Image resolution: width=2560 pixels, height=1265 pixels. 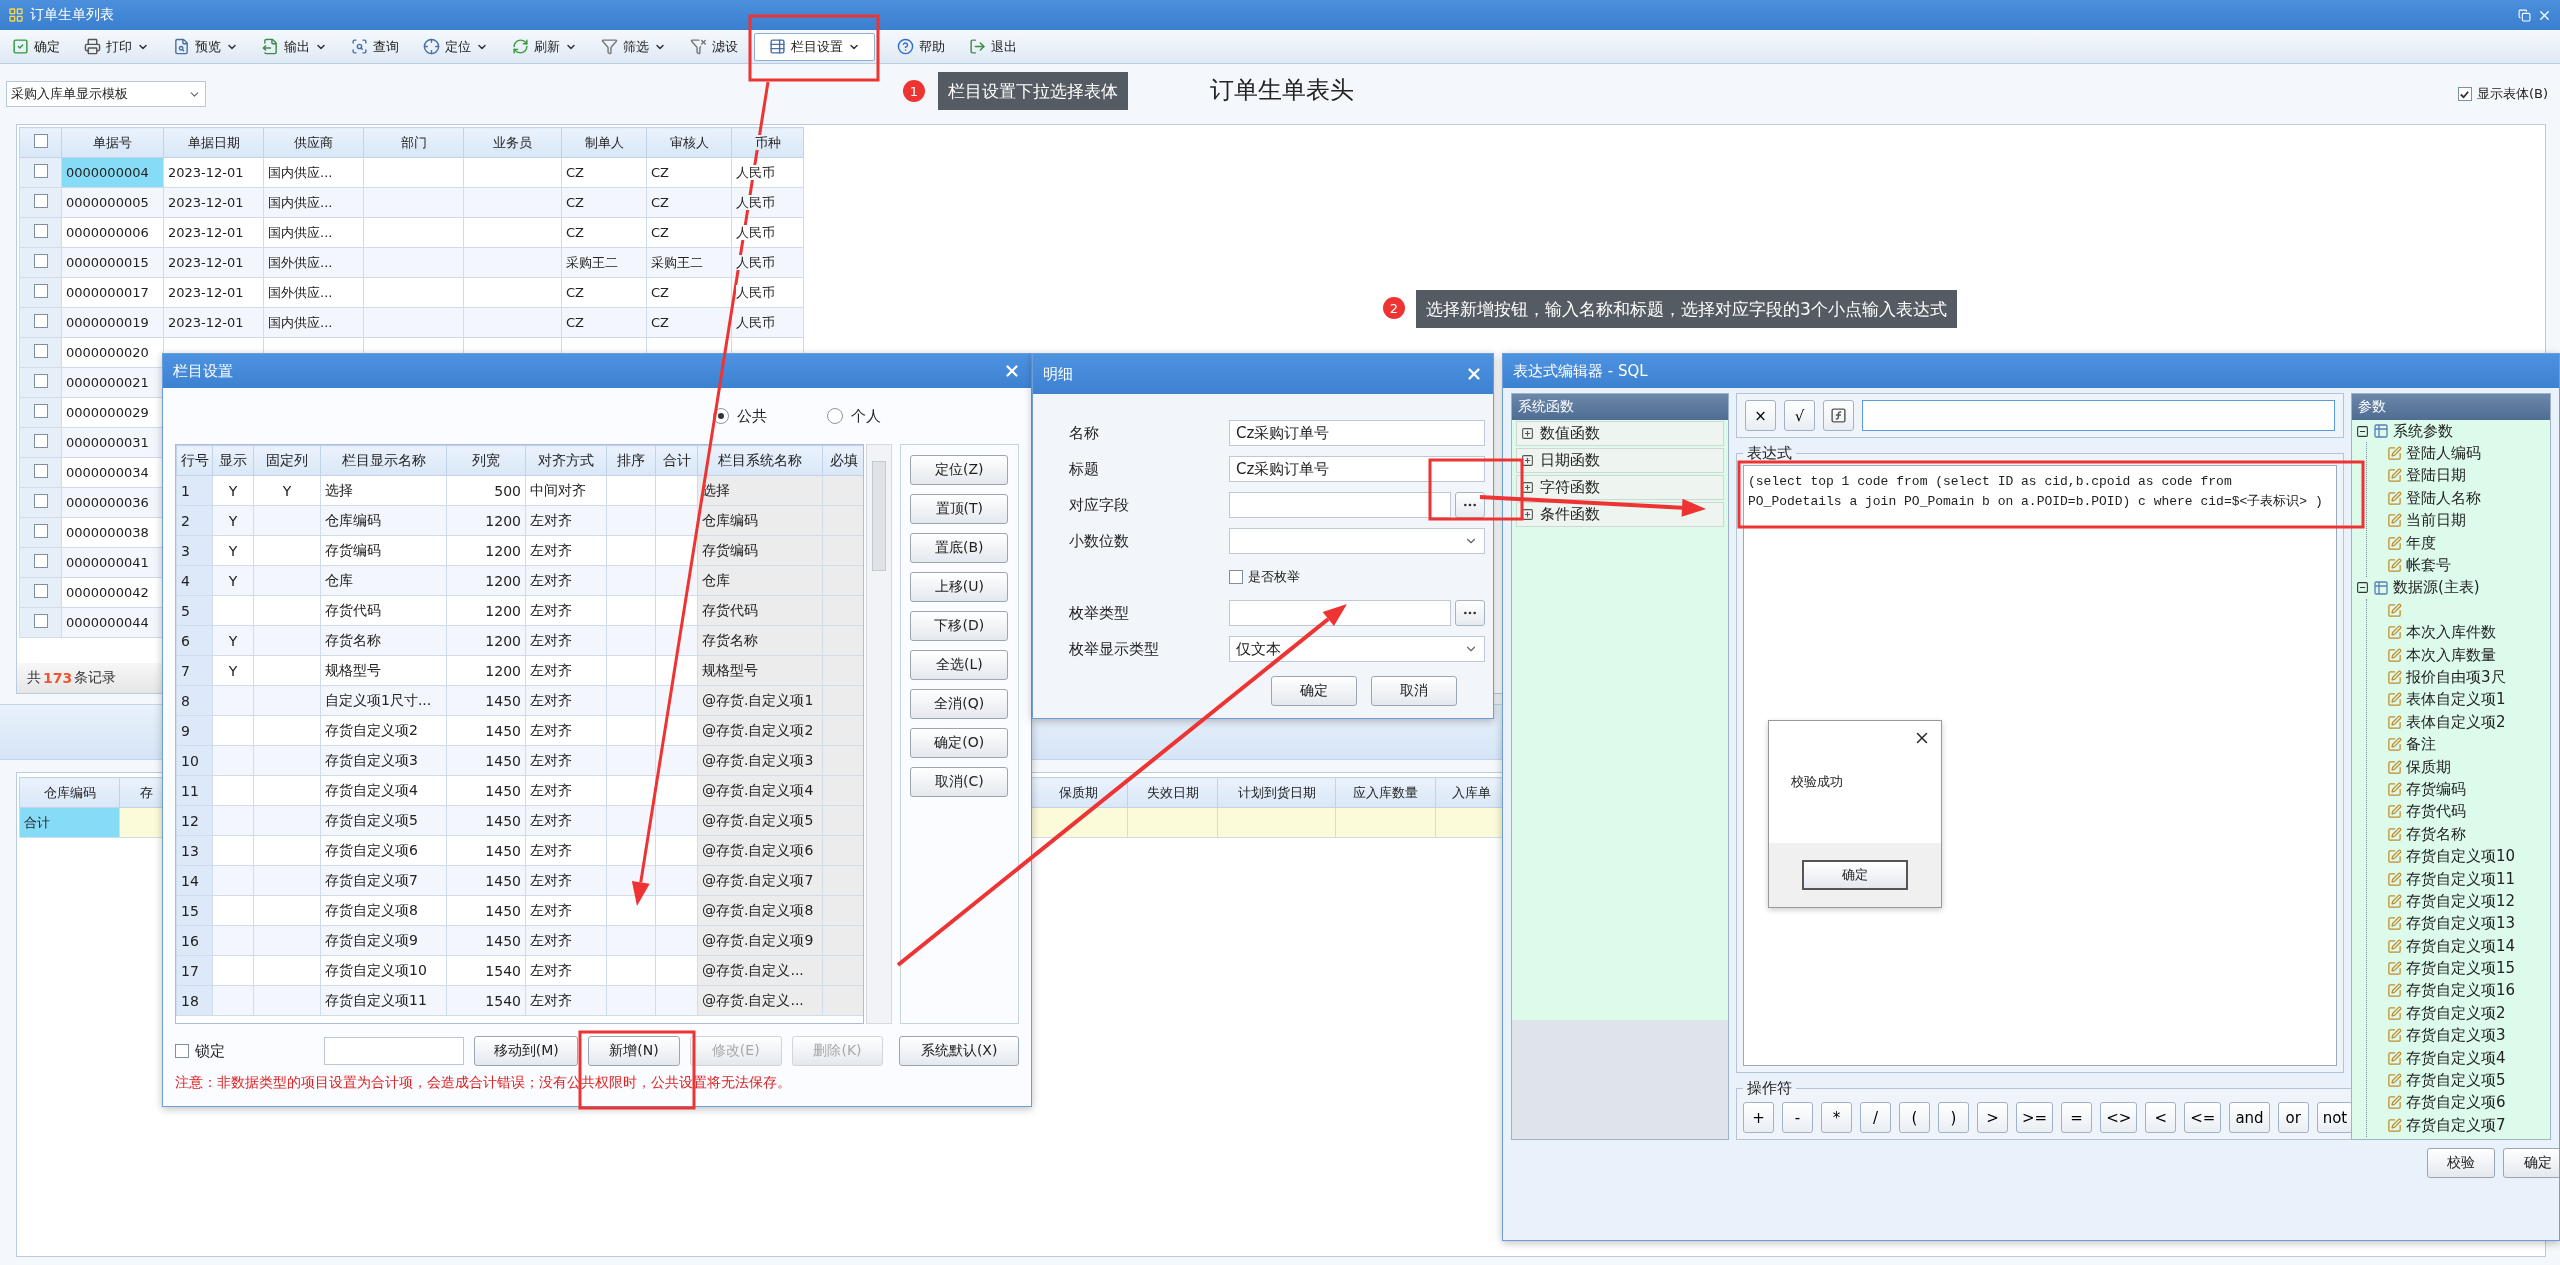 What do you see at coordinates (2456, 722) in the screenshot?
I see `tree-item: 表体自定义项2` at bounding box center [2456, 722].